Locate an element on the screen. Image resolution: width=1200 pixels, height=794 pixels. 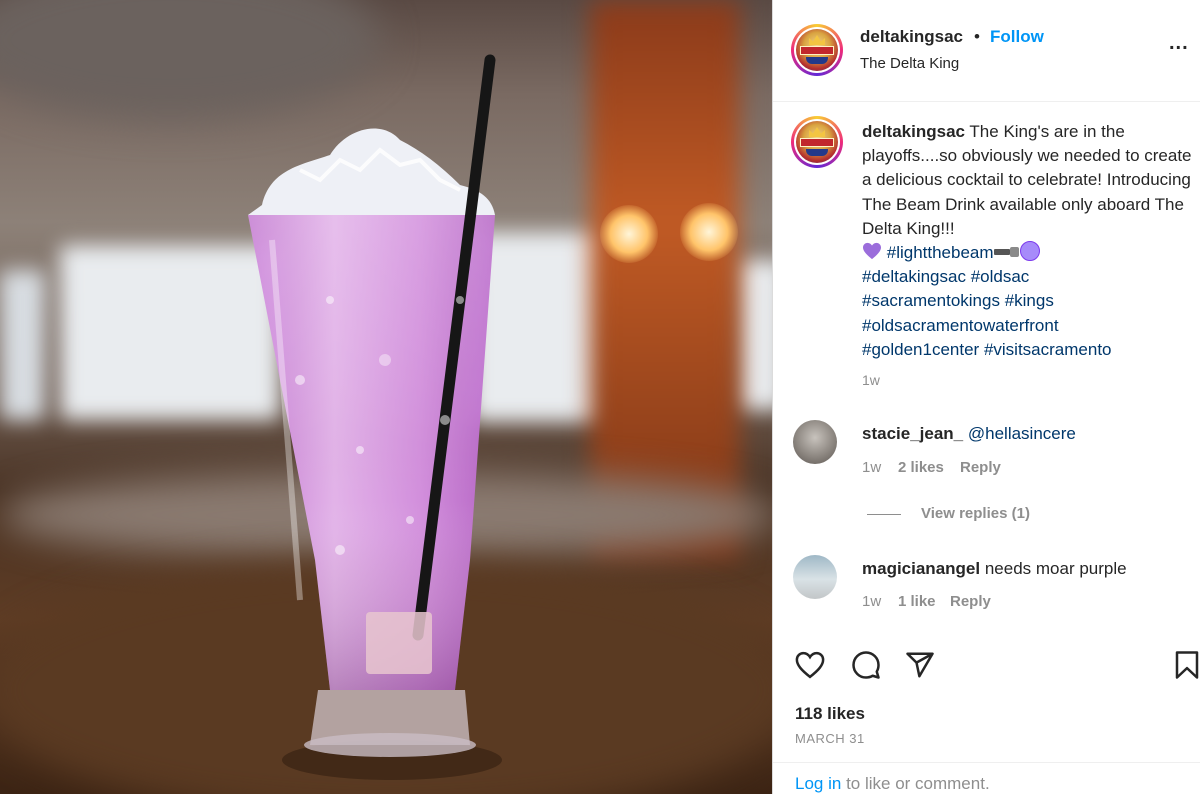
hashtag-link: #kings is located at coordinates (1029, 300).